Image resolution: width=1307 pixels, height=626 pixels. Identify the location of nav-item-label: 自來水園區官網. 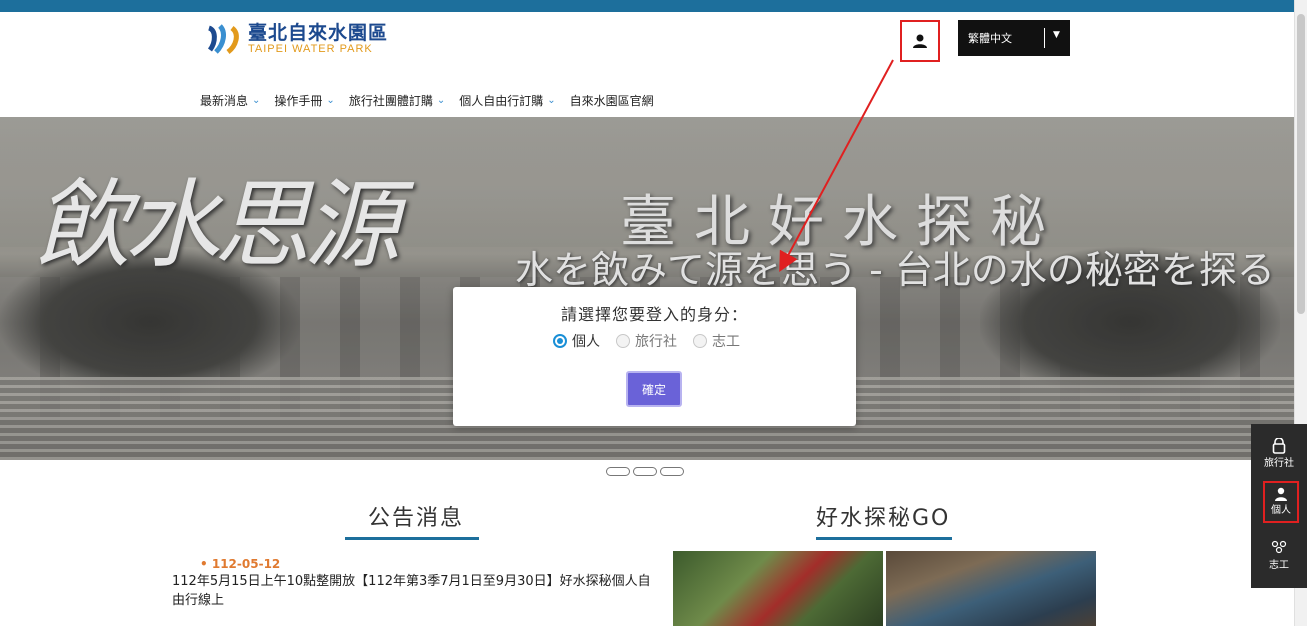
(611, 101).